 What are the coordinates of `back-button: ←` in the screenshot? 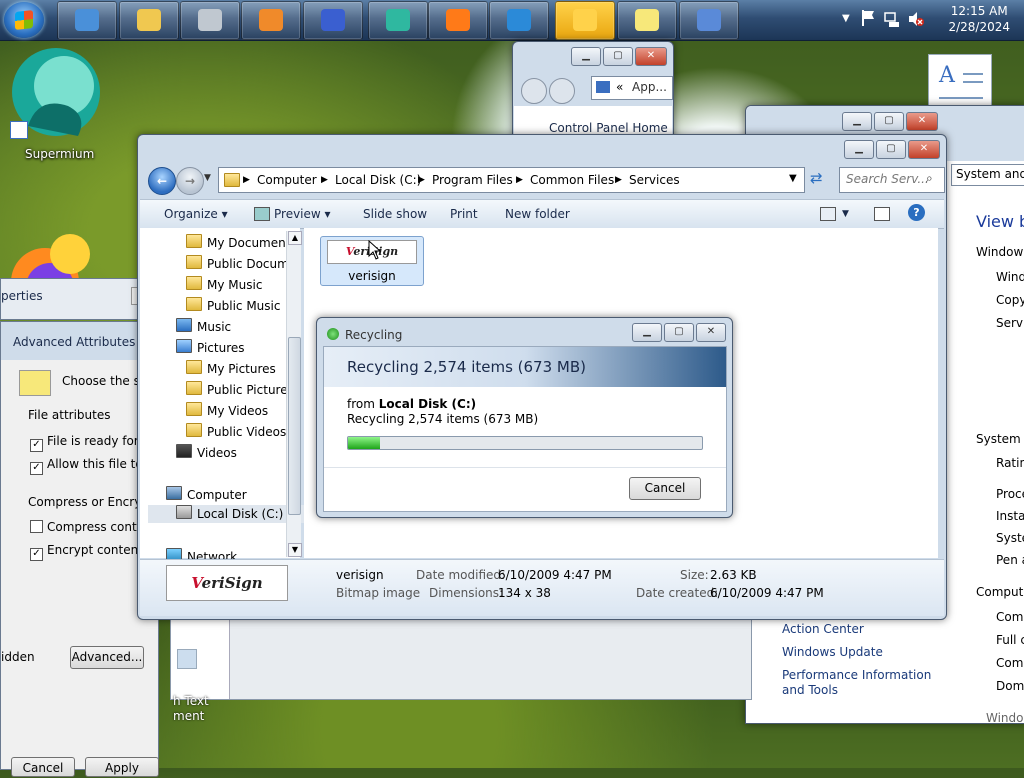 It's located at (162, 181).